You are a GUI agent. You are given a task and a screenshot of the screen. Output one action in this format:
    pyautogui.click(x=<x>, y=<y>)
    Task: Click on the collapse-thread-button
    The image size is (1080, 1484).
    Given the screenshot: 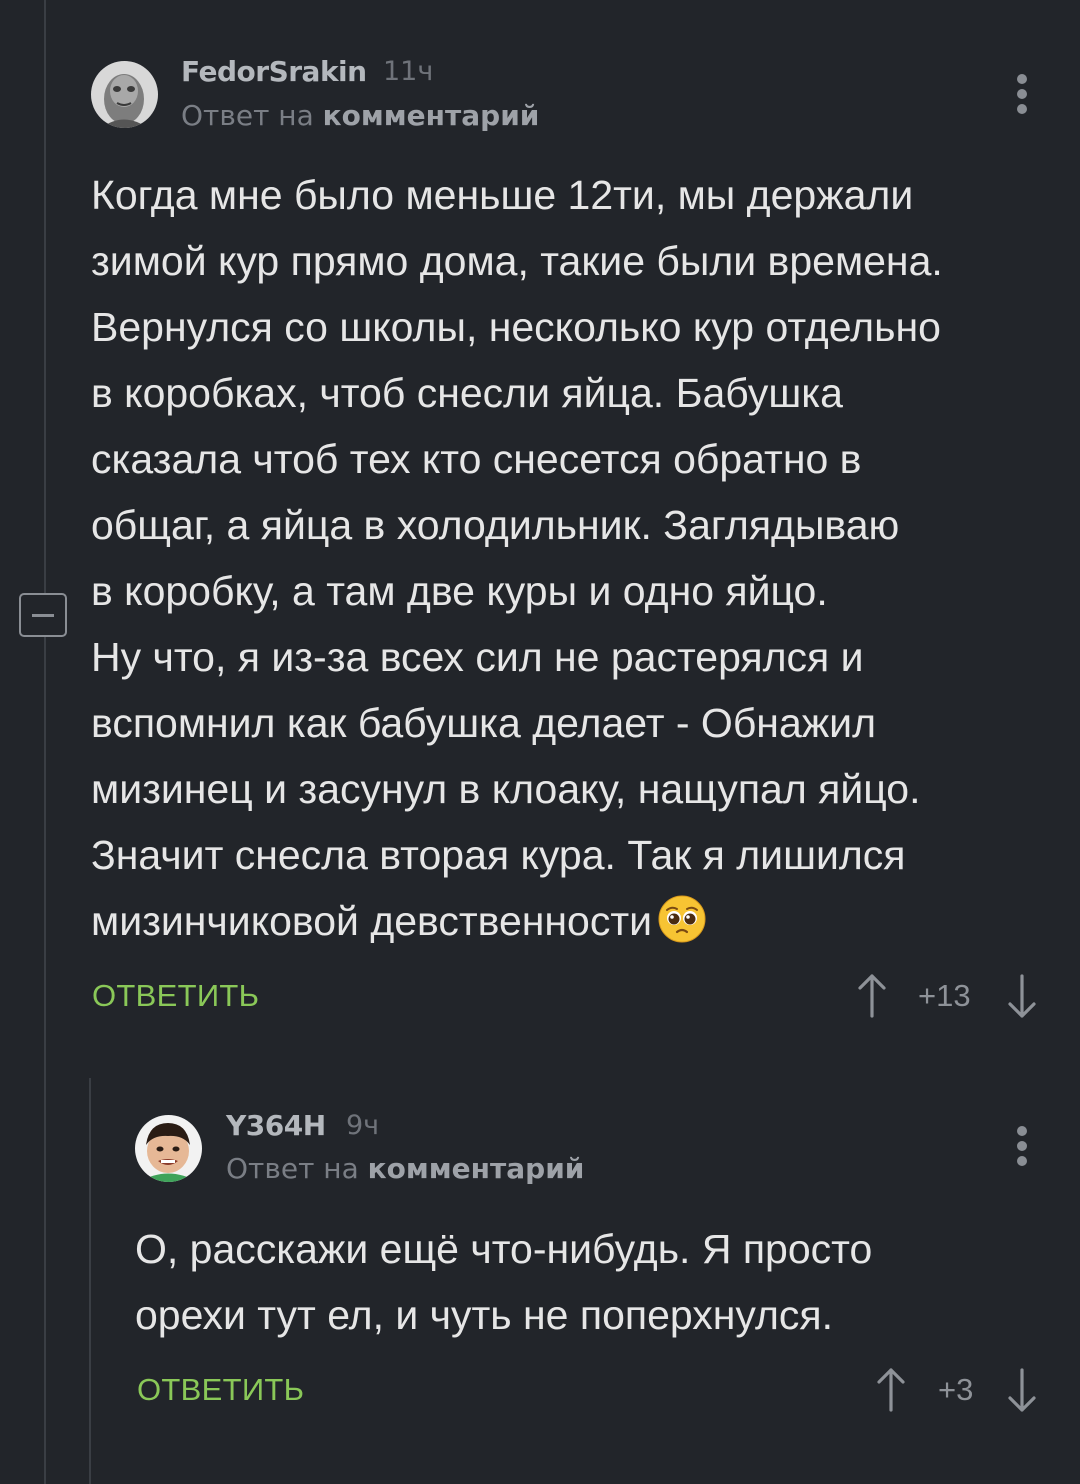 What is the action you would take?
    pyautogui.click(x=43, y=615)
    